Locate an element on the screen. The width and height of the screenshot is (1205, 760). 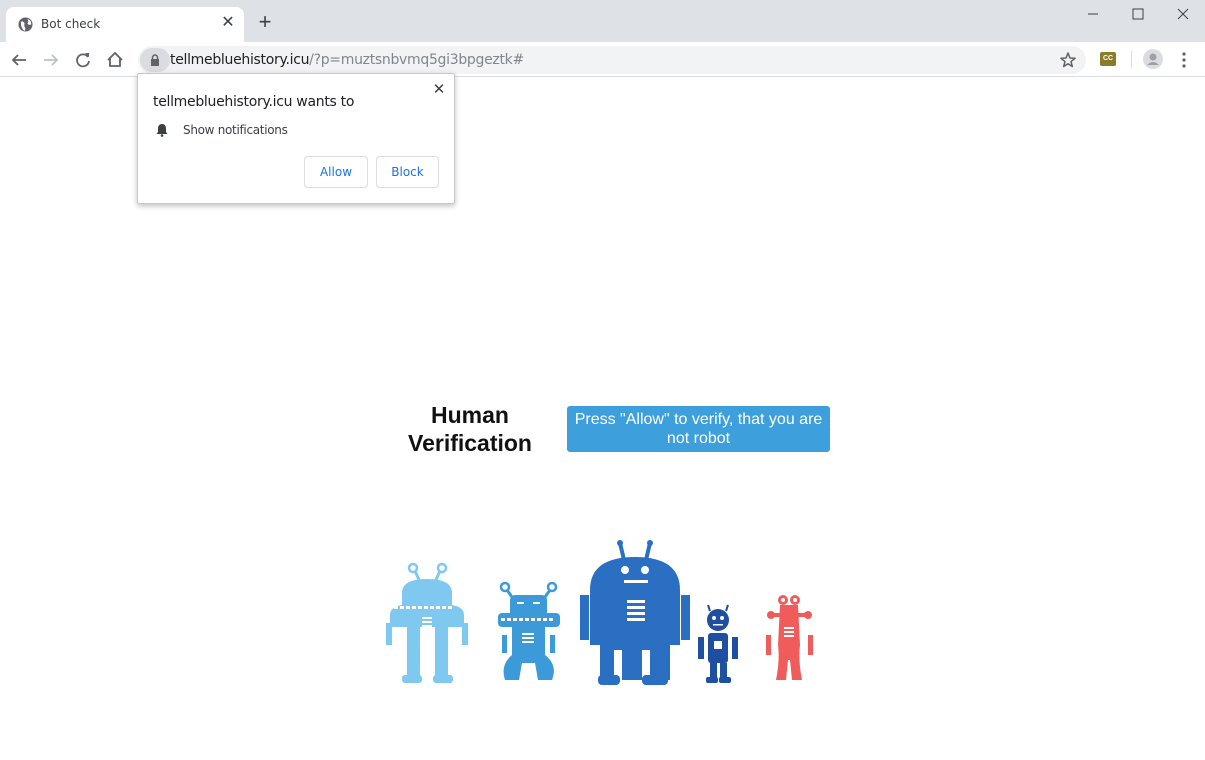
bookmark-star-icon is located at coordinates (1068, 60).